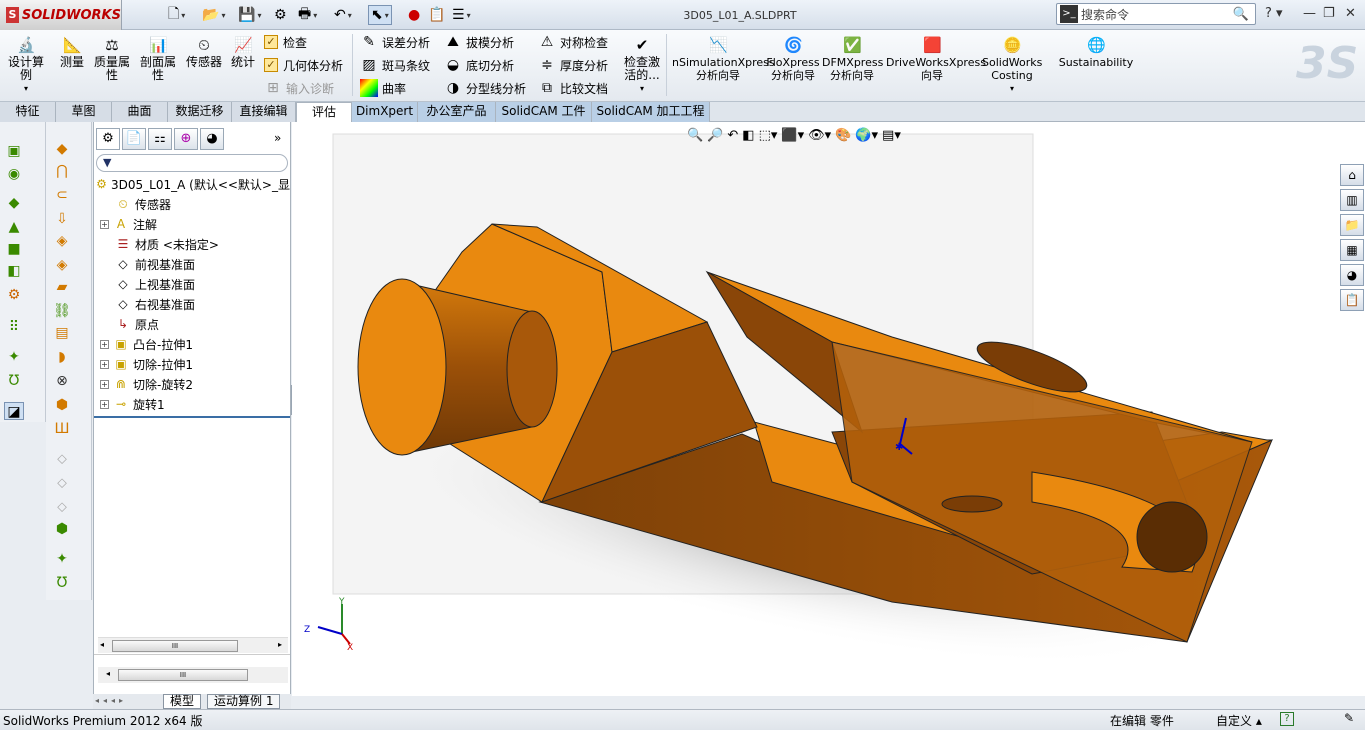 Image resolution: width=1365 pixels, height=730 pixels. Describe the element at coordinates (14, 357) in the screenshot. I see `reference-icon: ✦` at that location.